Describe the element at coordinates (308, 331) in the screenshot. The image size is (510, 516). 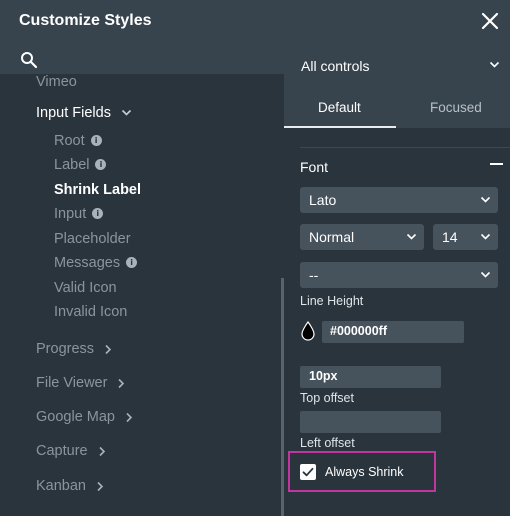
I see `color-drop-icon` at that location.